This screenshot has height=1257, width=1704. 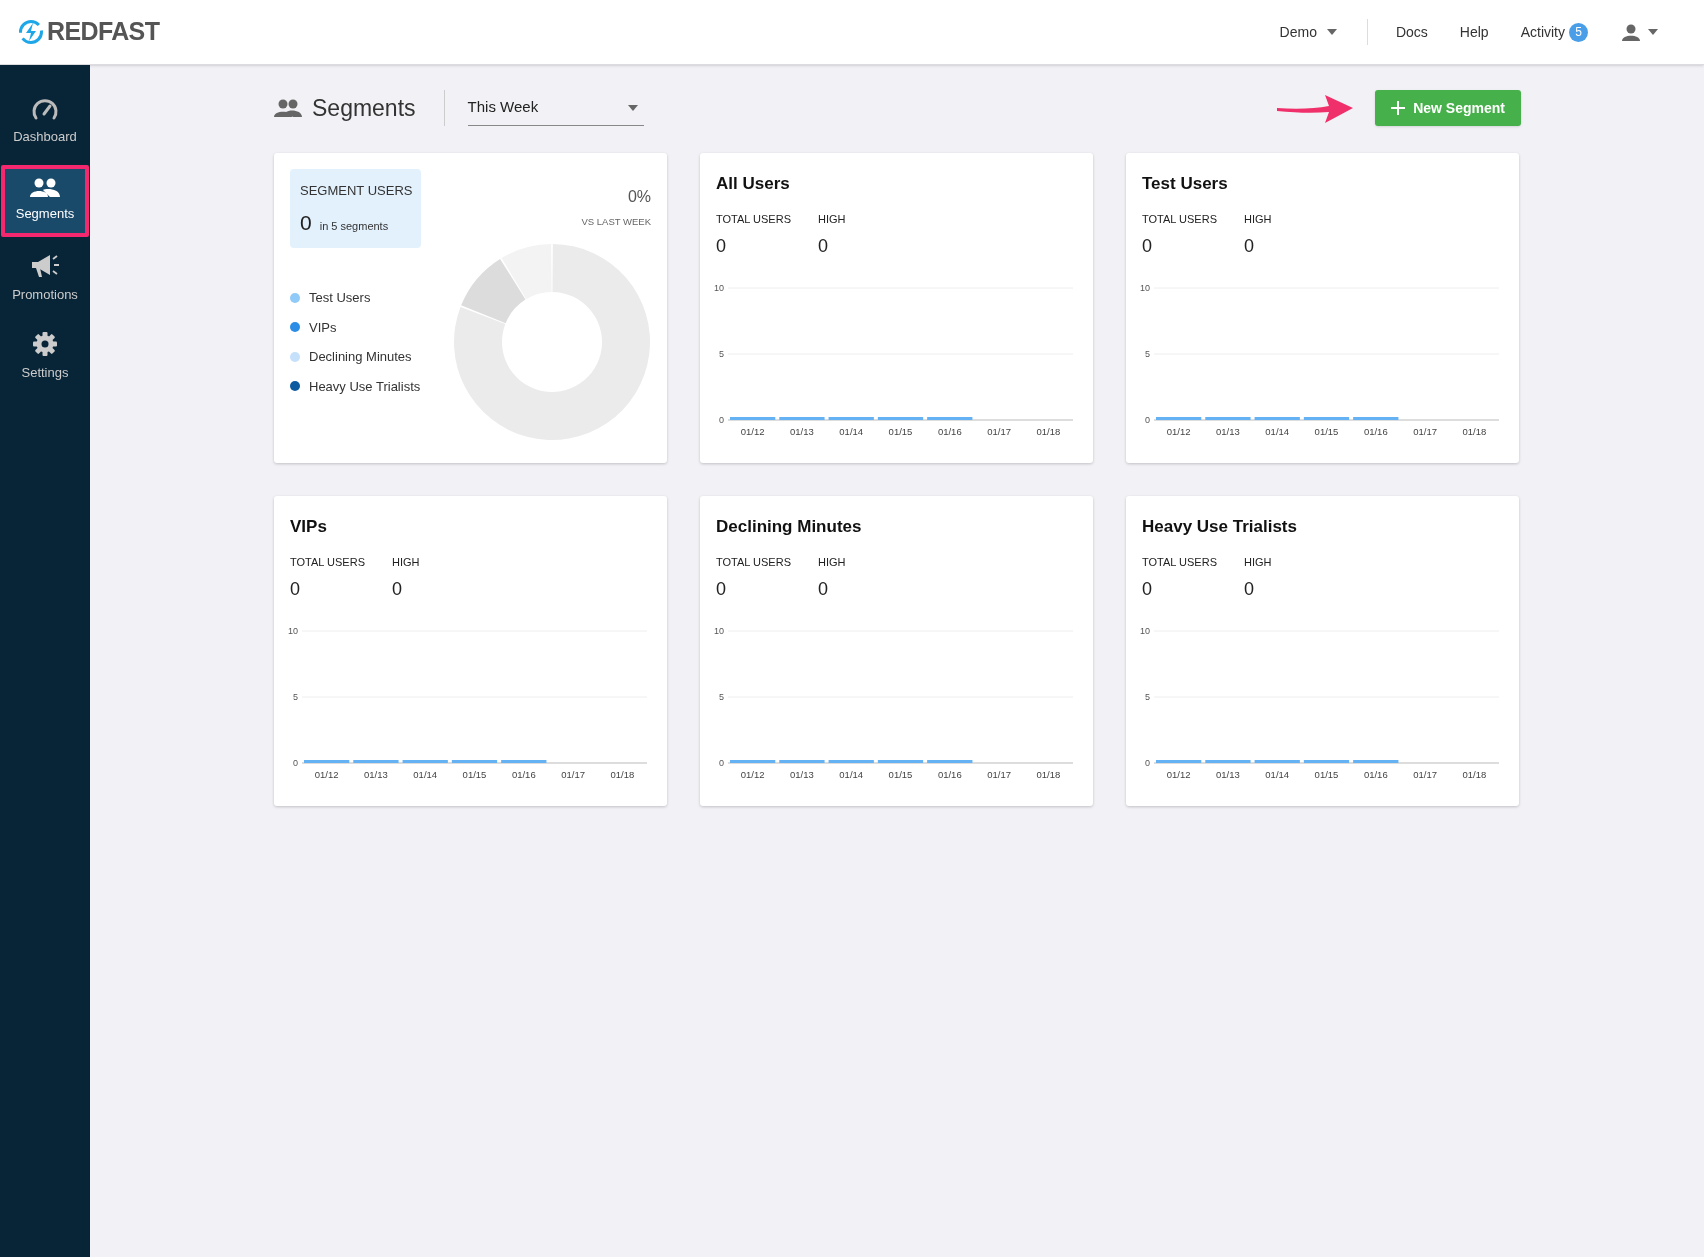 What do you see at coordinates (45, 266) in the screenshot?
I see `megaphone-icon` at bounding box center [45, 266].